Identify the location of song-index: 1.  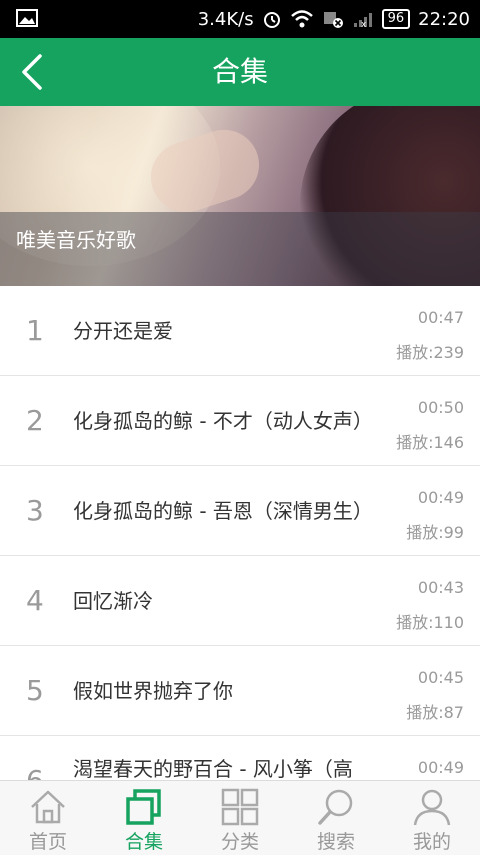
(35, 330).